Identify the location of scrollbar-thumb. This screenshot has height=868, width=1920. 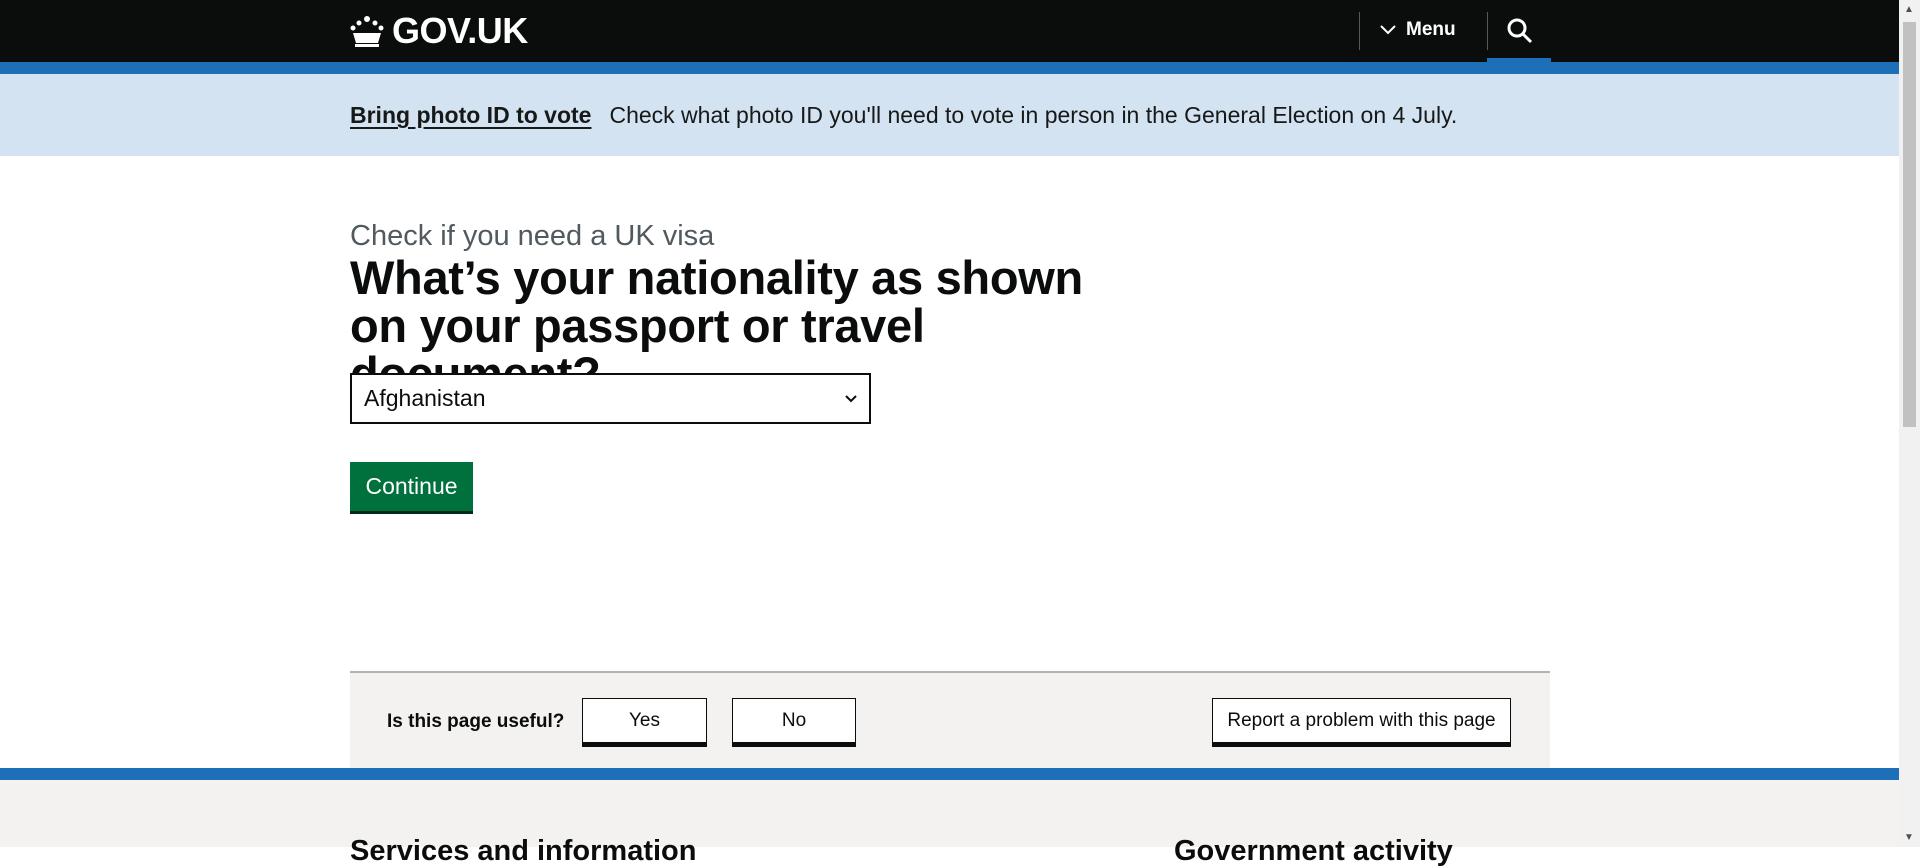
(1909, 224).